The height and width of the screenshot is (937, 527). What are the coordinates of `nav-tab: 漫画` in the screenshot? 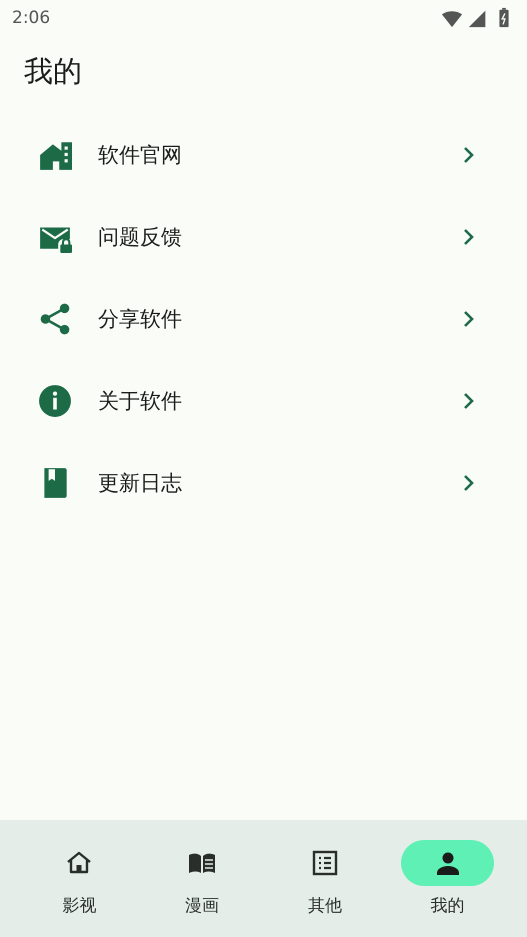 It's located at (202, 905).